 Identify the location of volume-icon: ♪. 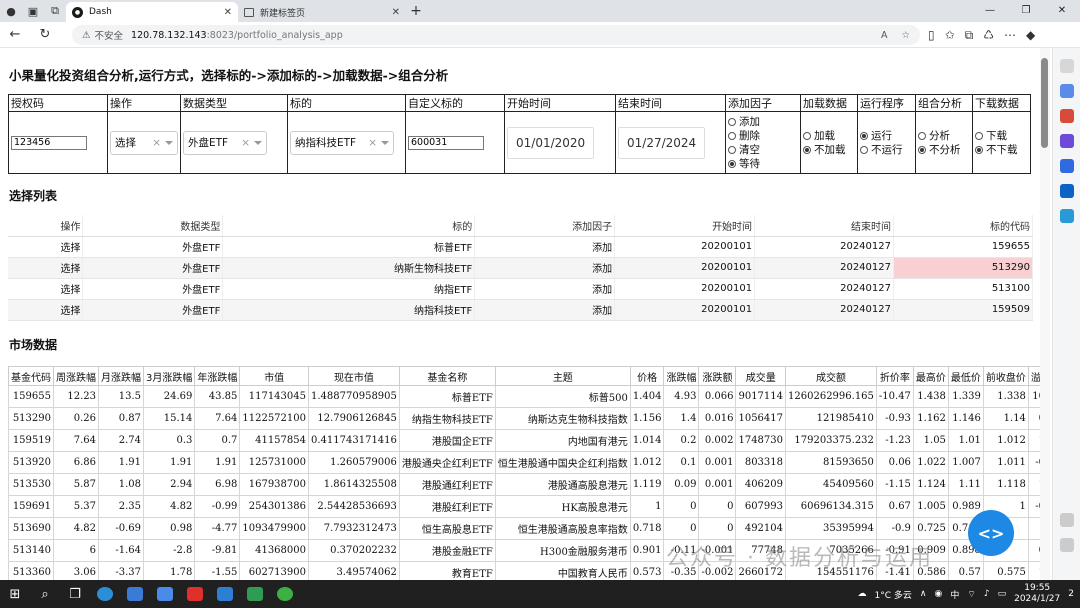
(987, 594).